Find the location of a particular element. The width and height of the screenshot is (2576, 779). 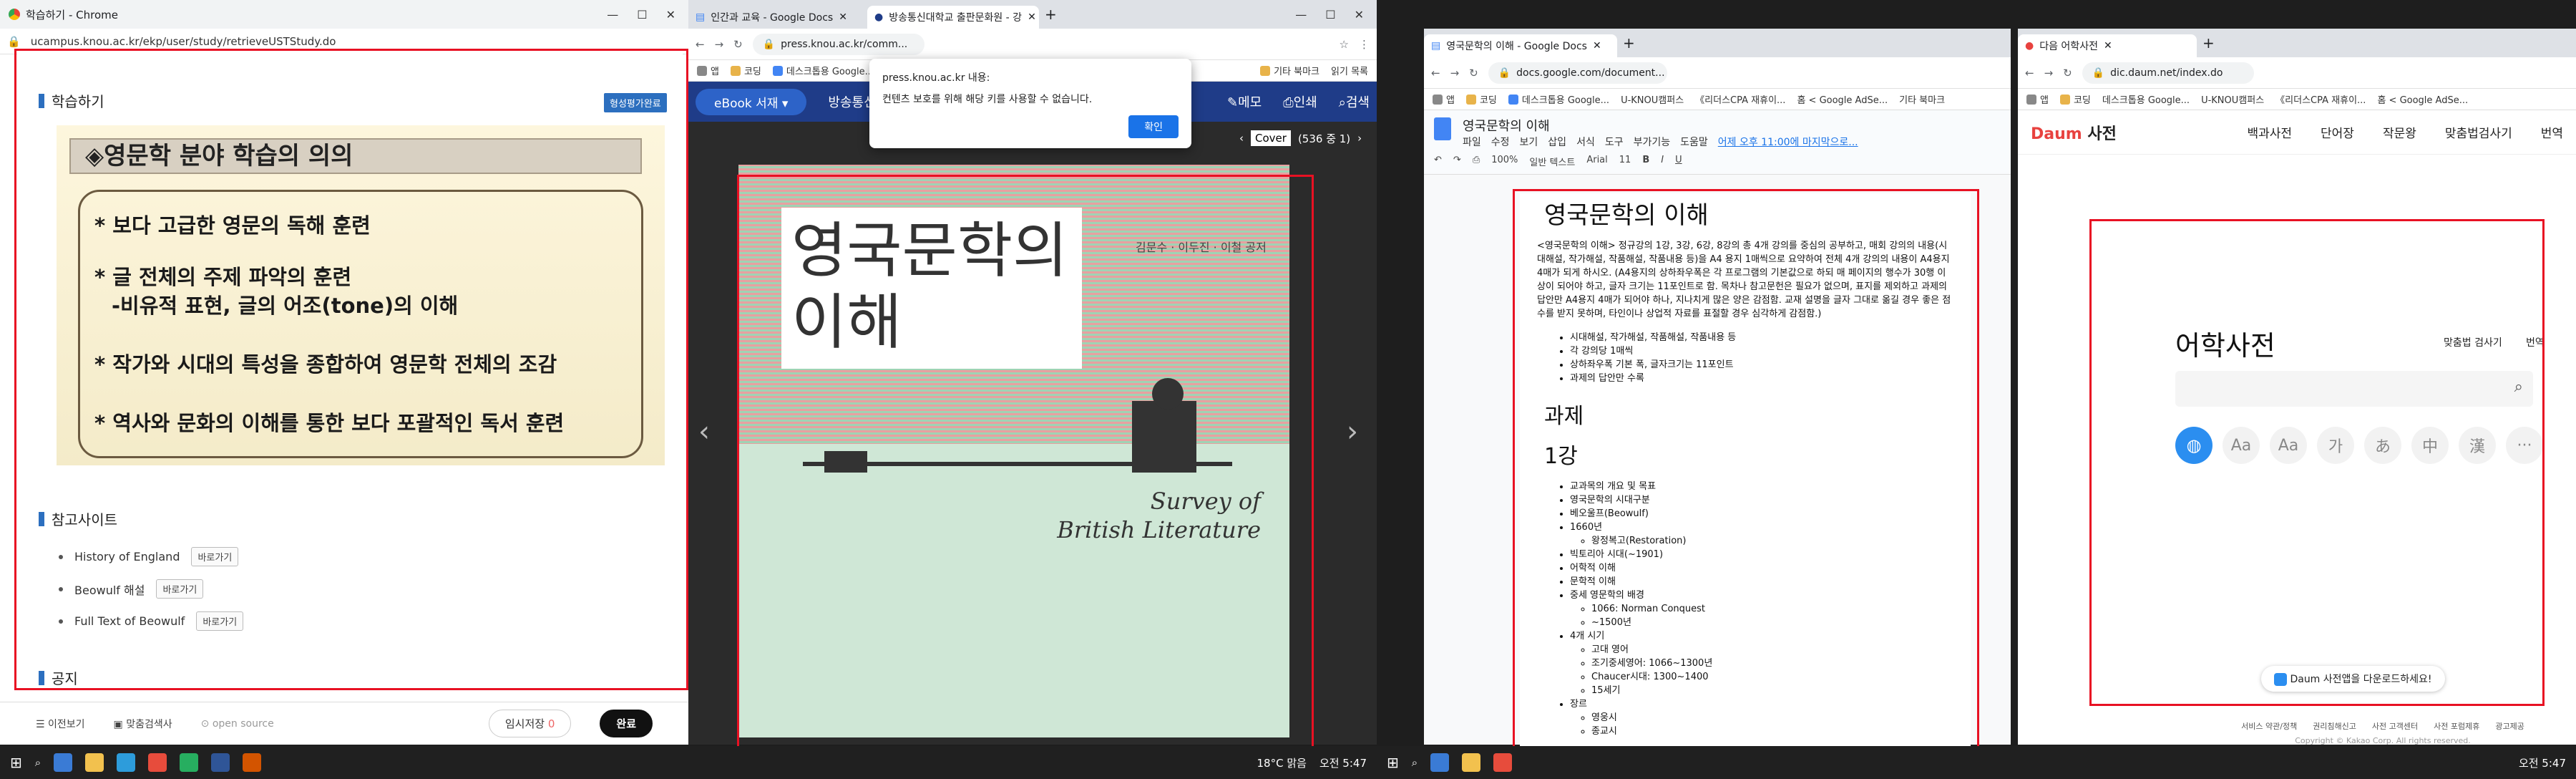

dialog-ok-button: 확인 is located at coordinates (1153, 126).